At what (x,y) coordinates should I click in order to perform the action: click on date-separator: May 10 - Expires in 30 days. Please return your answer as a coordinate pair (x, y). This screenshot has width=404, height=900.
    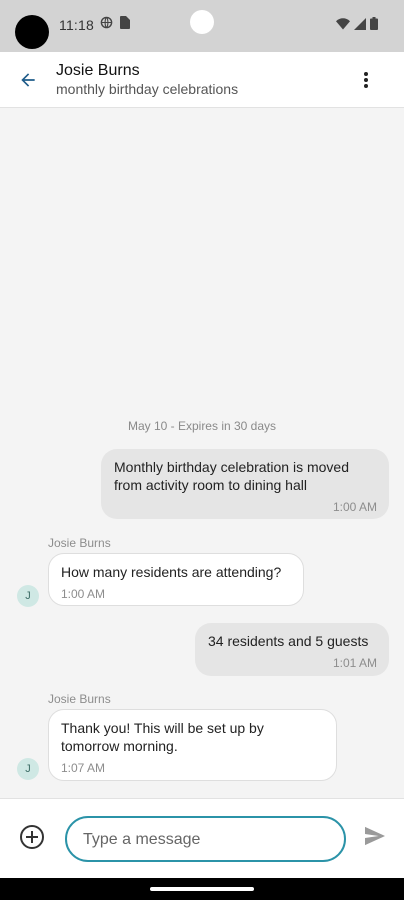
    Looking at the image, I should click on (202, 426).